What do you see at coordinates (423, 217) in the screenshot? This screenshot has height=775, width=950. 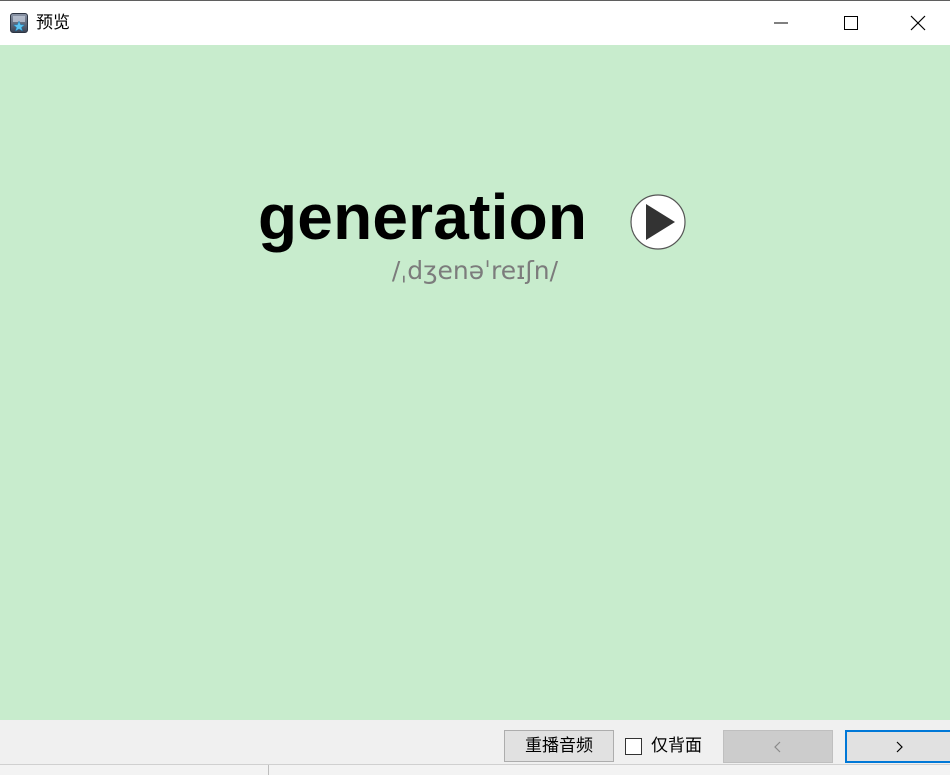 I see `card-word: generation` at bounding box center [423, 217].